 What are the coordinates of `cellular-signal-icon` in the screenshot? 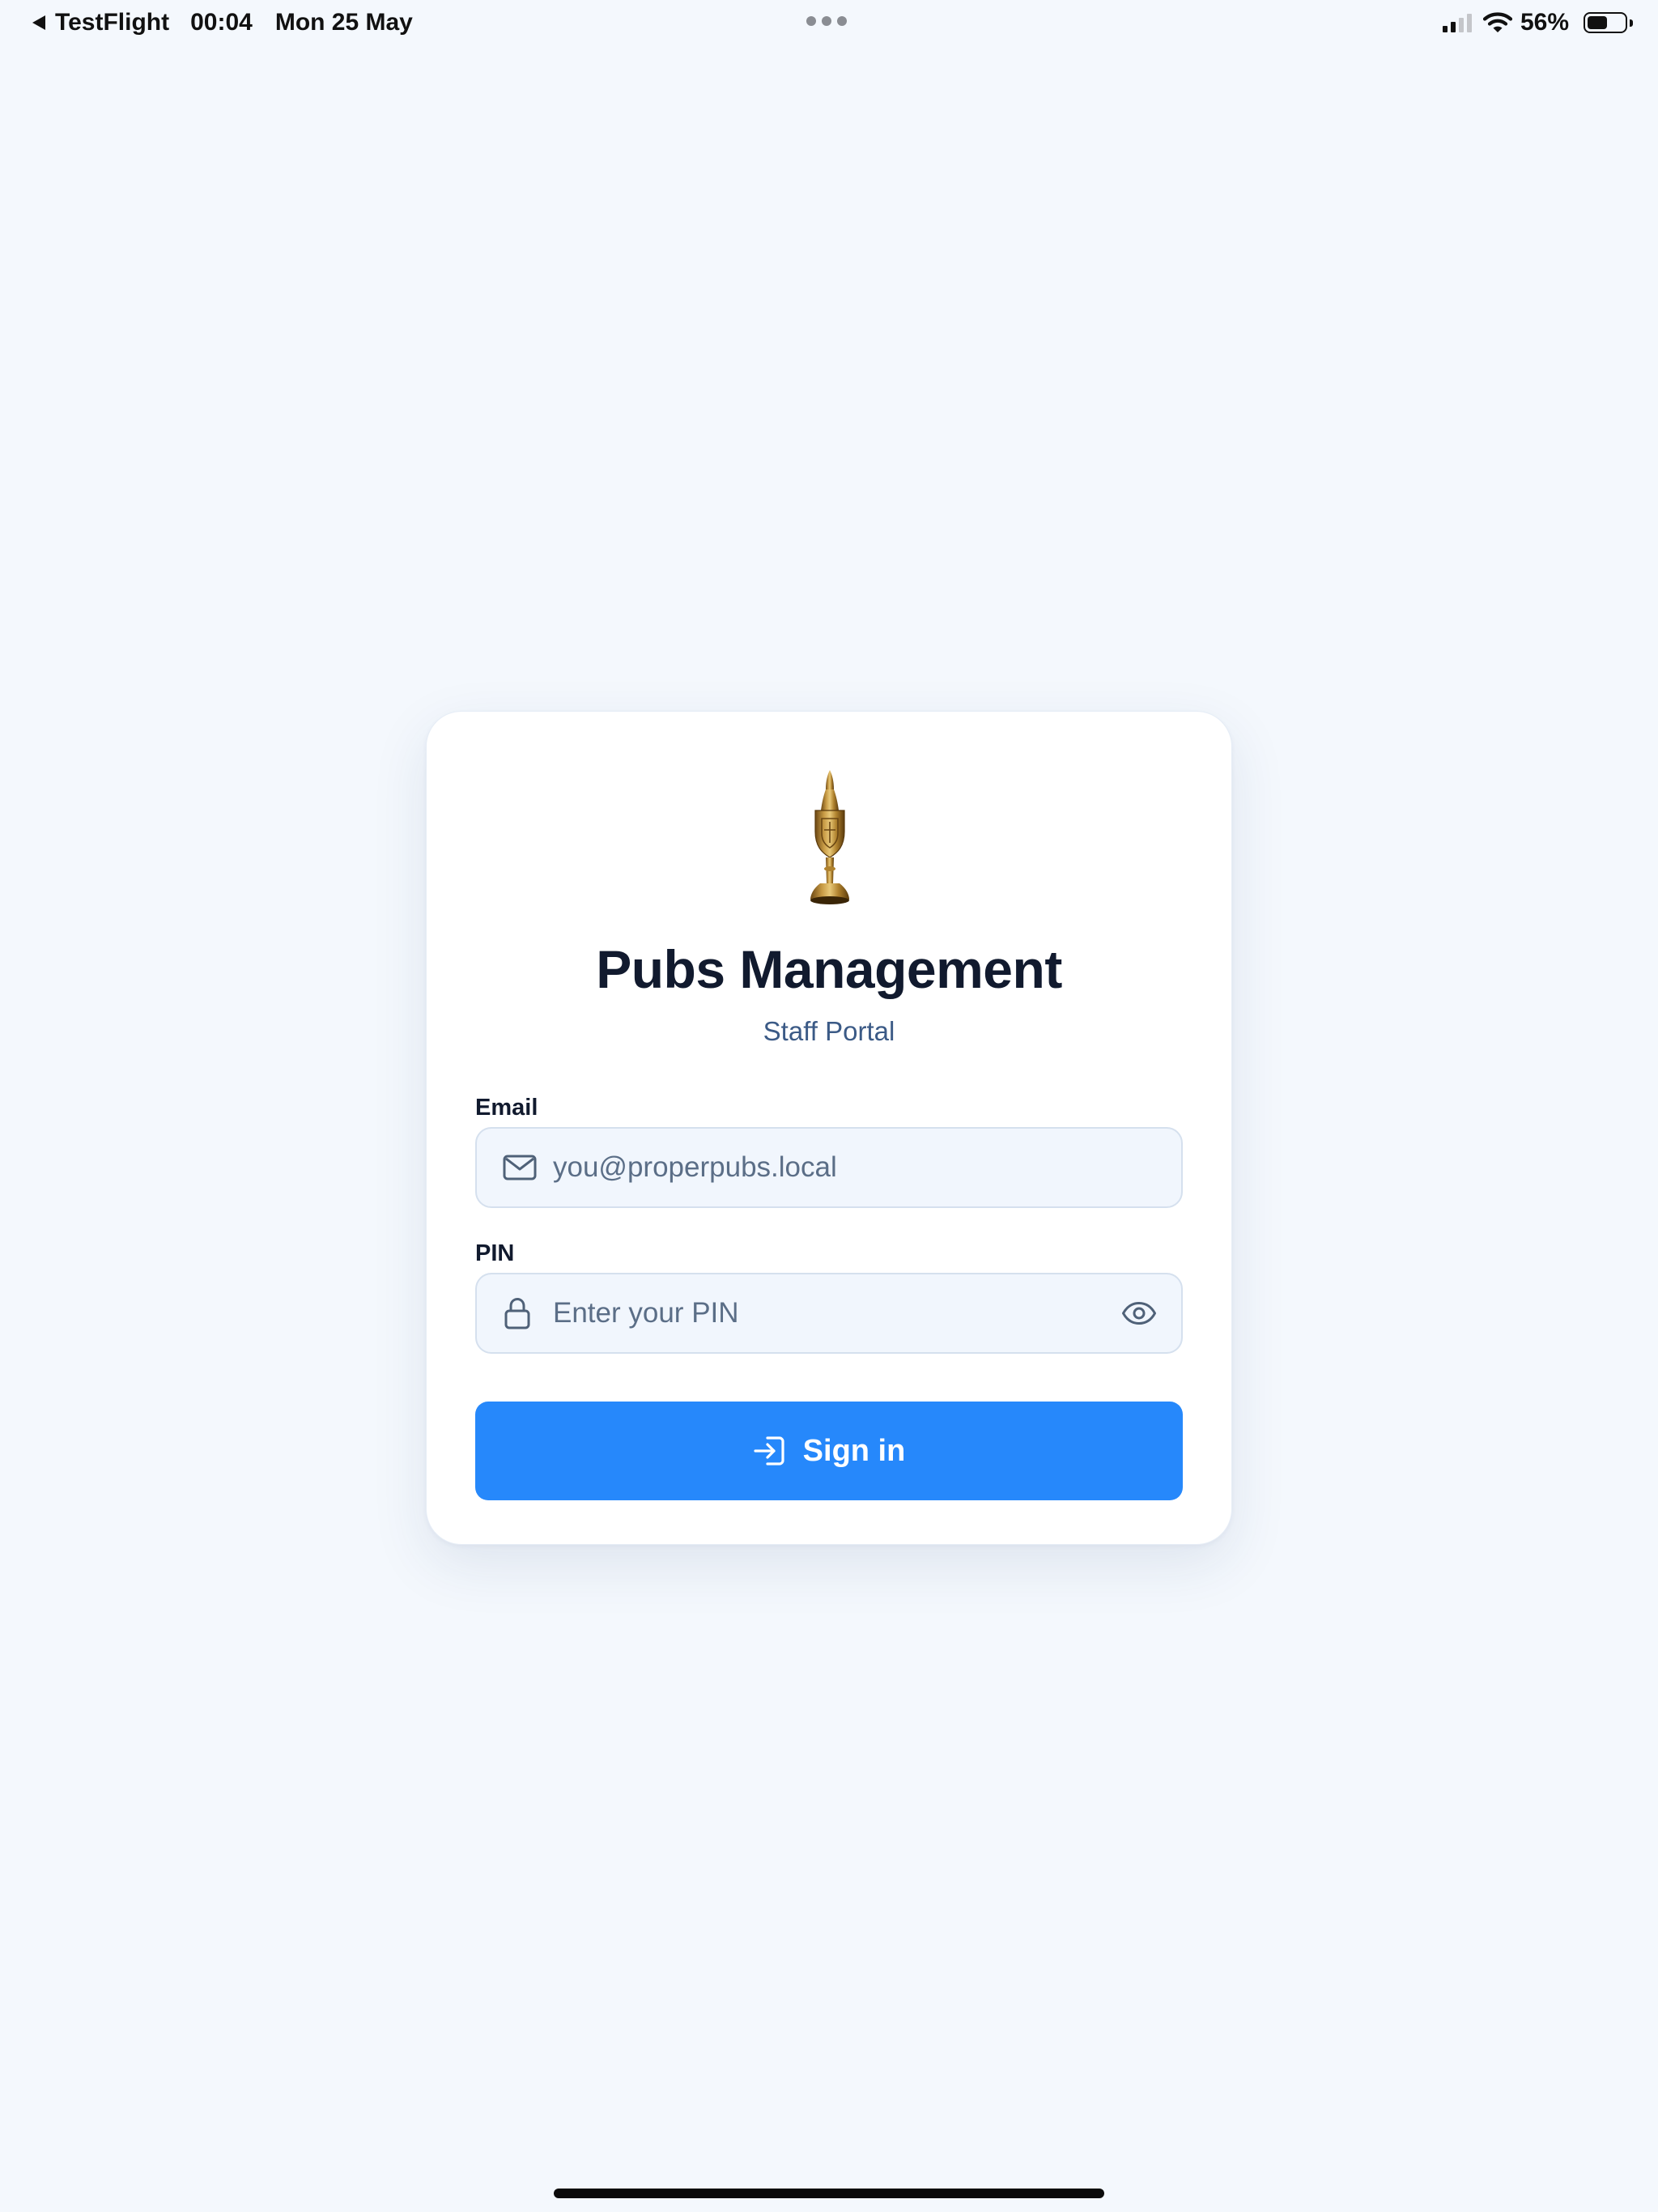 It's located at (1457, 22).